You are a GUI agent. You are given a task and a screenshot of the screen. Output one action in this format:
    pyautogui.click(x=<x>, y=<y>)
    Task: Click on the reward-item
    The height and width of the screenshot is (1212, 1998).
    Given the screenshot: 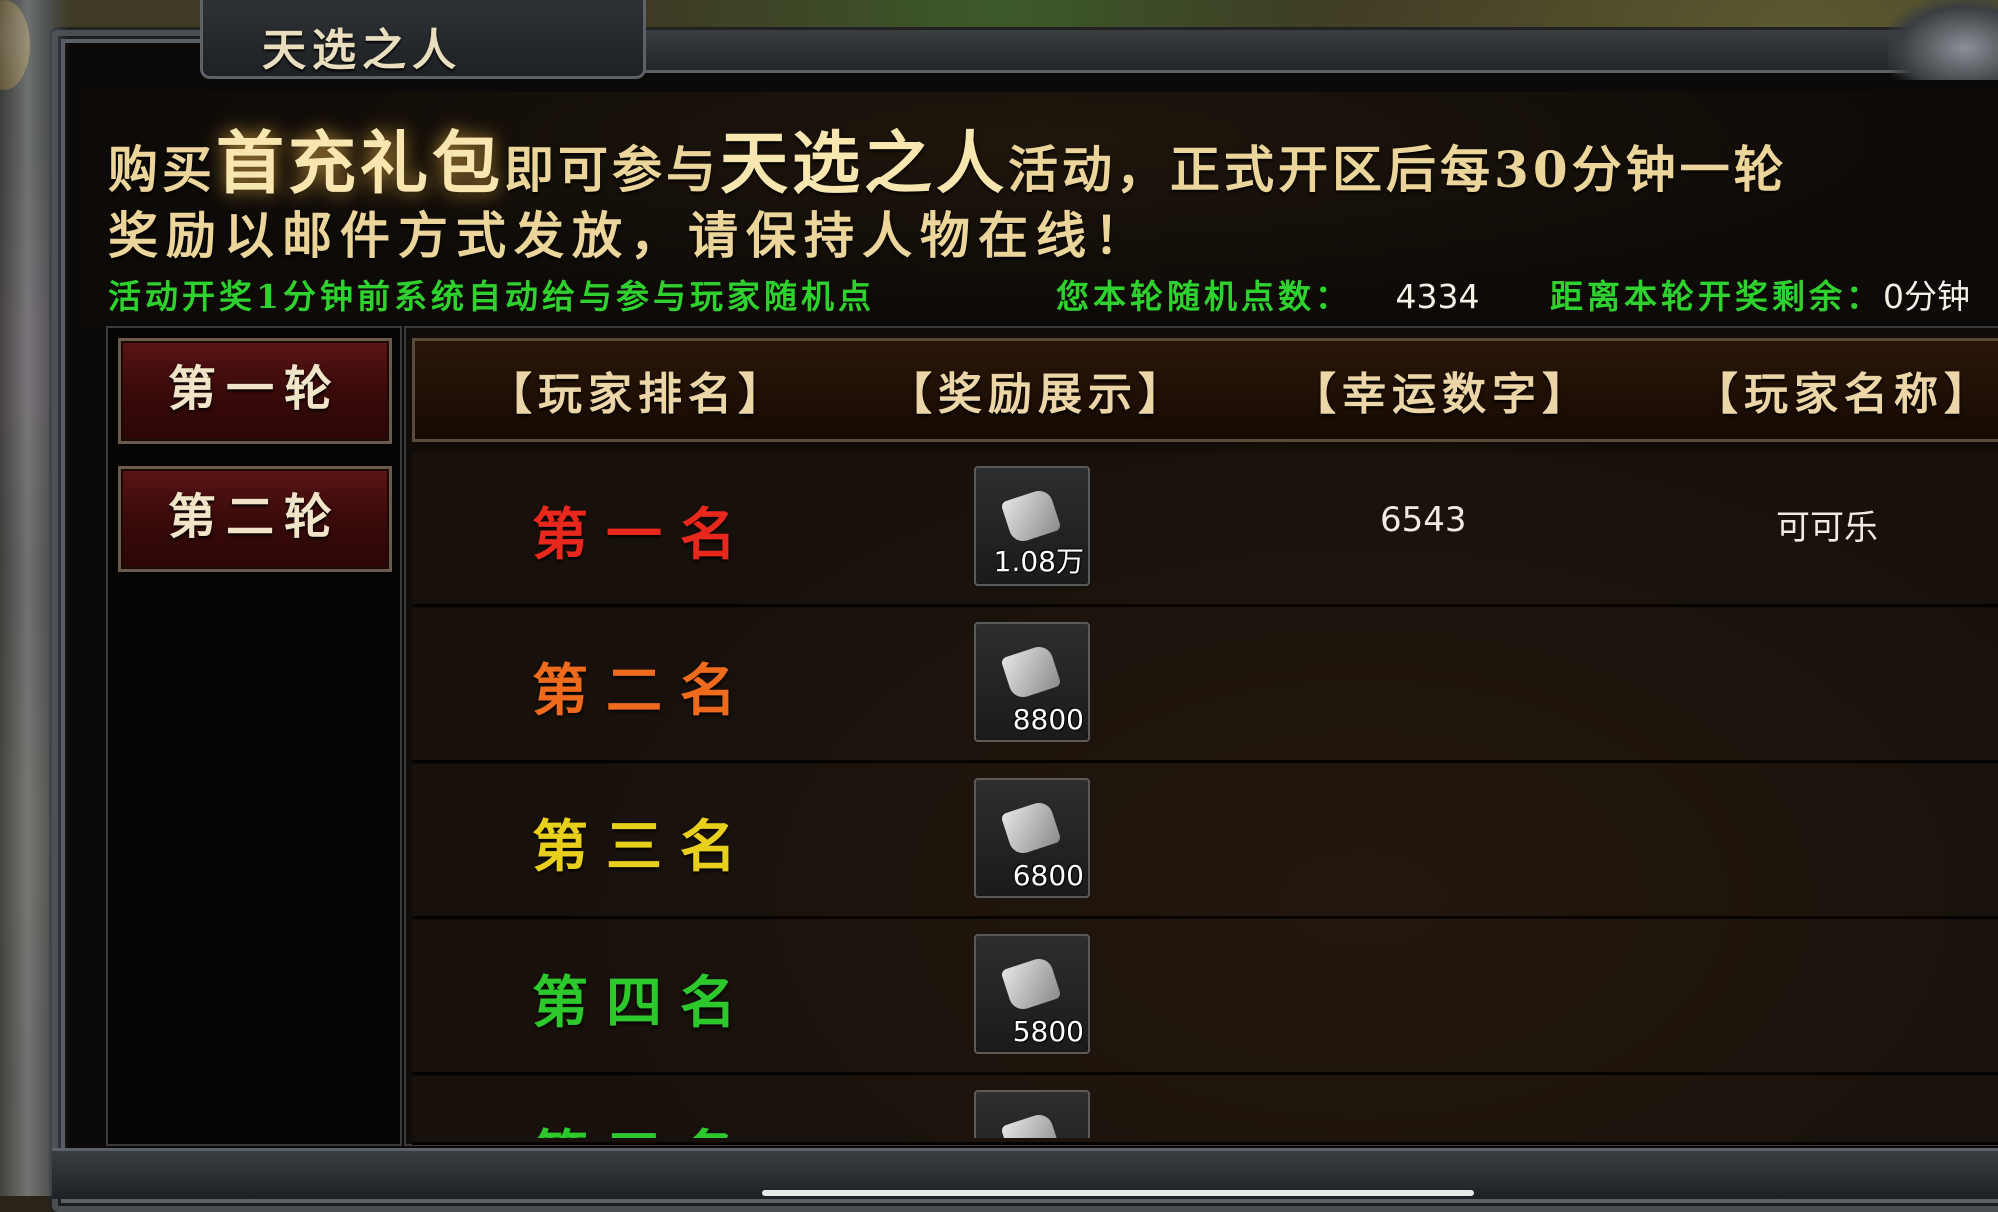 What is the action you would take?
    pyautogui.click(x=1032, y=1114)
    